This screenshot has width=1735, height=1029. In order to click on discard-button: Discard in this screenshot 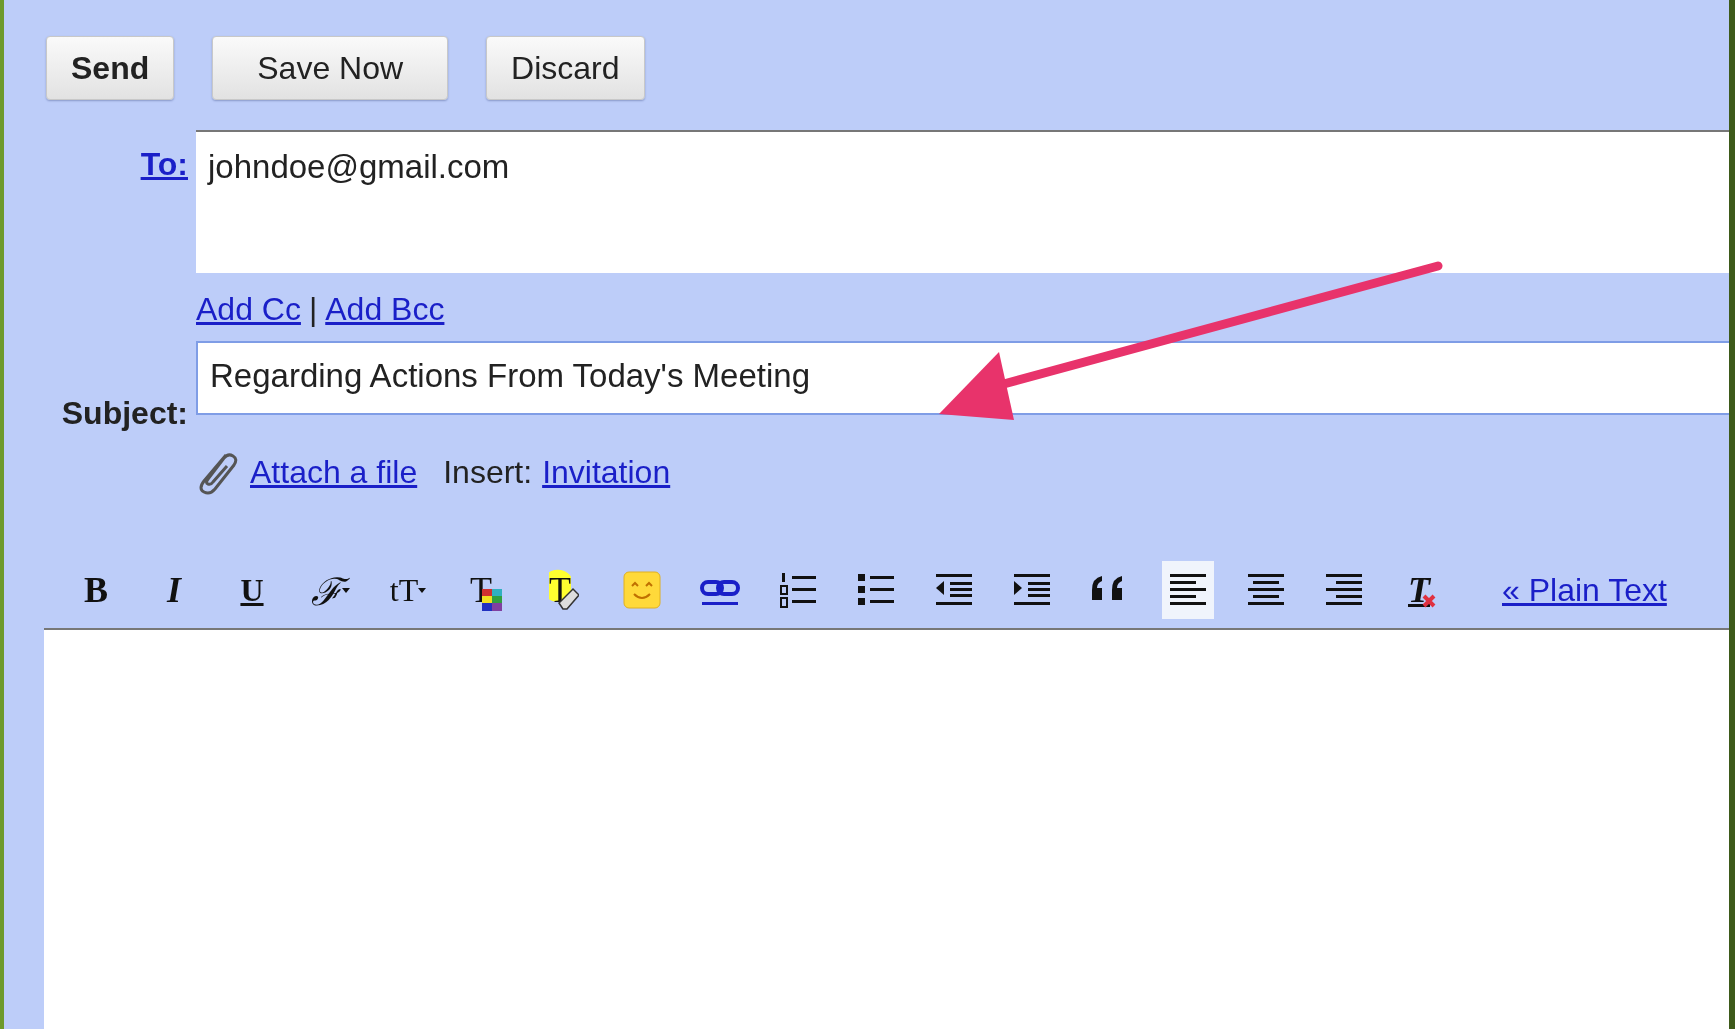, I will do `click(565, 68)`.